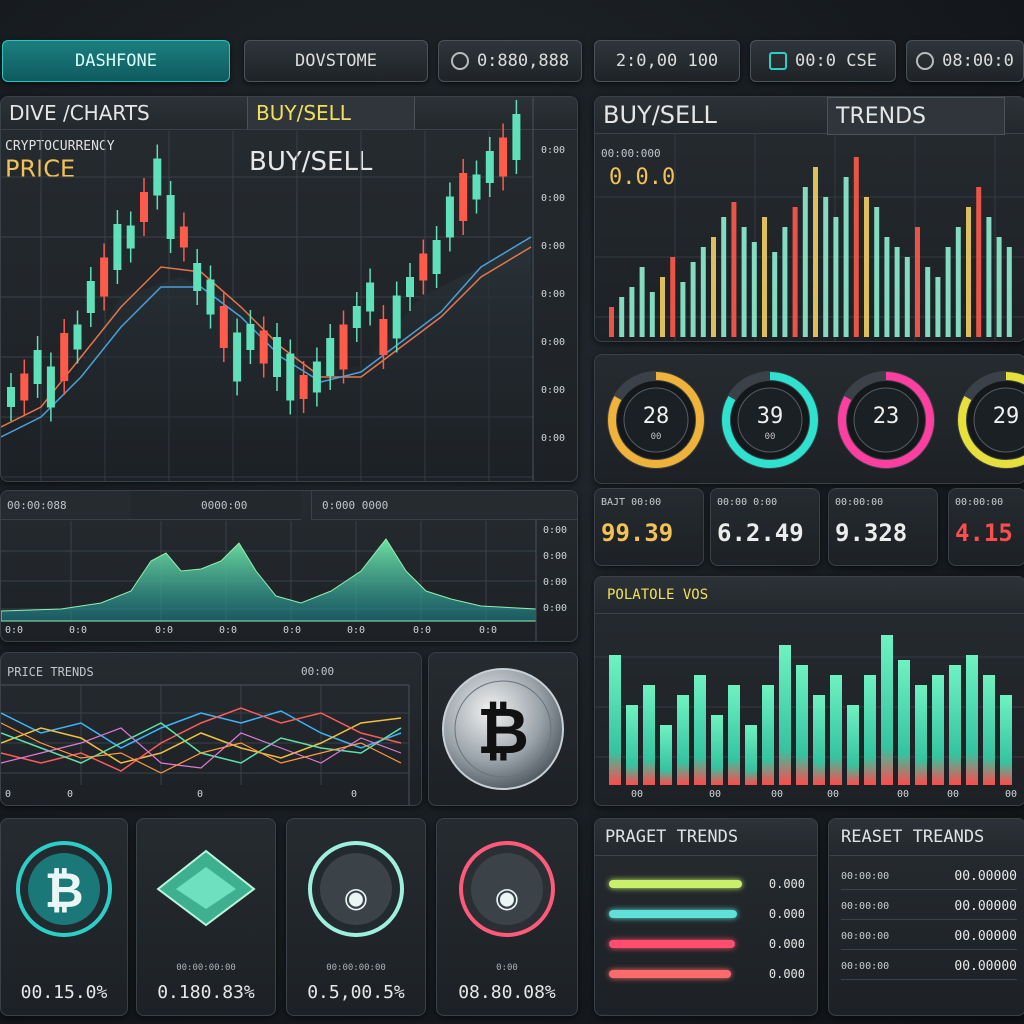 The height and width of the screenshot is (1024, 1024). Describe the element at coordinates (1006, 416) in the screenshot. I see `gauge-value: 29` at that location.